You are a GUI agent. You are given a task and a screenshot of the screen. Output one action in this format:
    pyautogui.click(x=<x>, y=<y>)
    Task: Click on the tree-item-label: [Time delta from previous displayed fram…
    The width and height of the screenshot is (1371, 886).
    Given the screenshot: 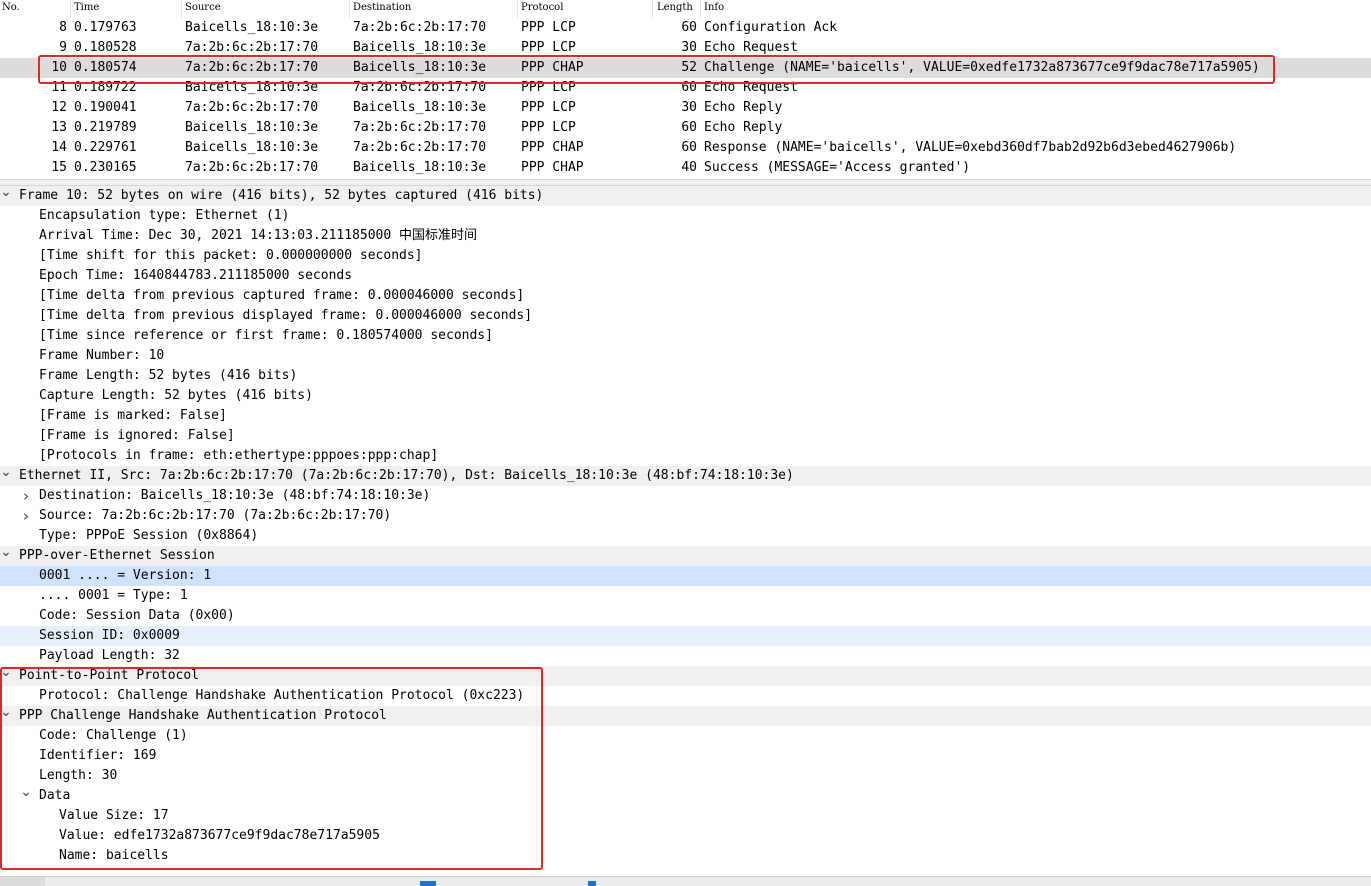 What is the action you would take?
    pyautogui.click(x=286, y=315)
    